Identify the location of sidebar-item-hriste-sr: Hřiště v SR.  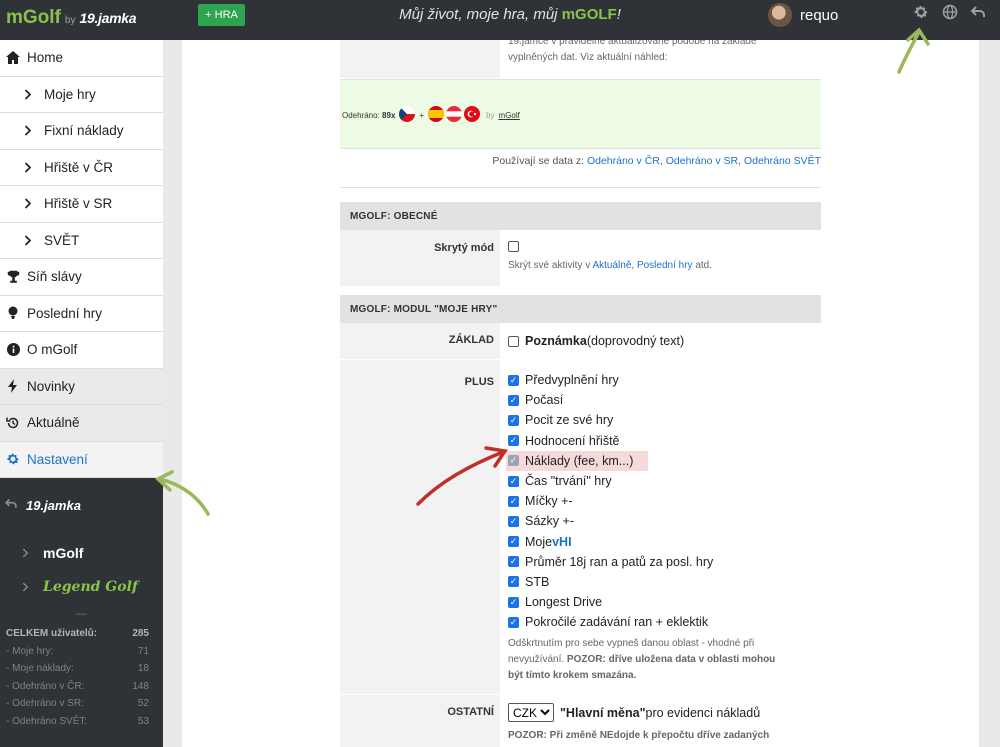
(81, 204).